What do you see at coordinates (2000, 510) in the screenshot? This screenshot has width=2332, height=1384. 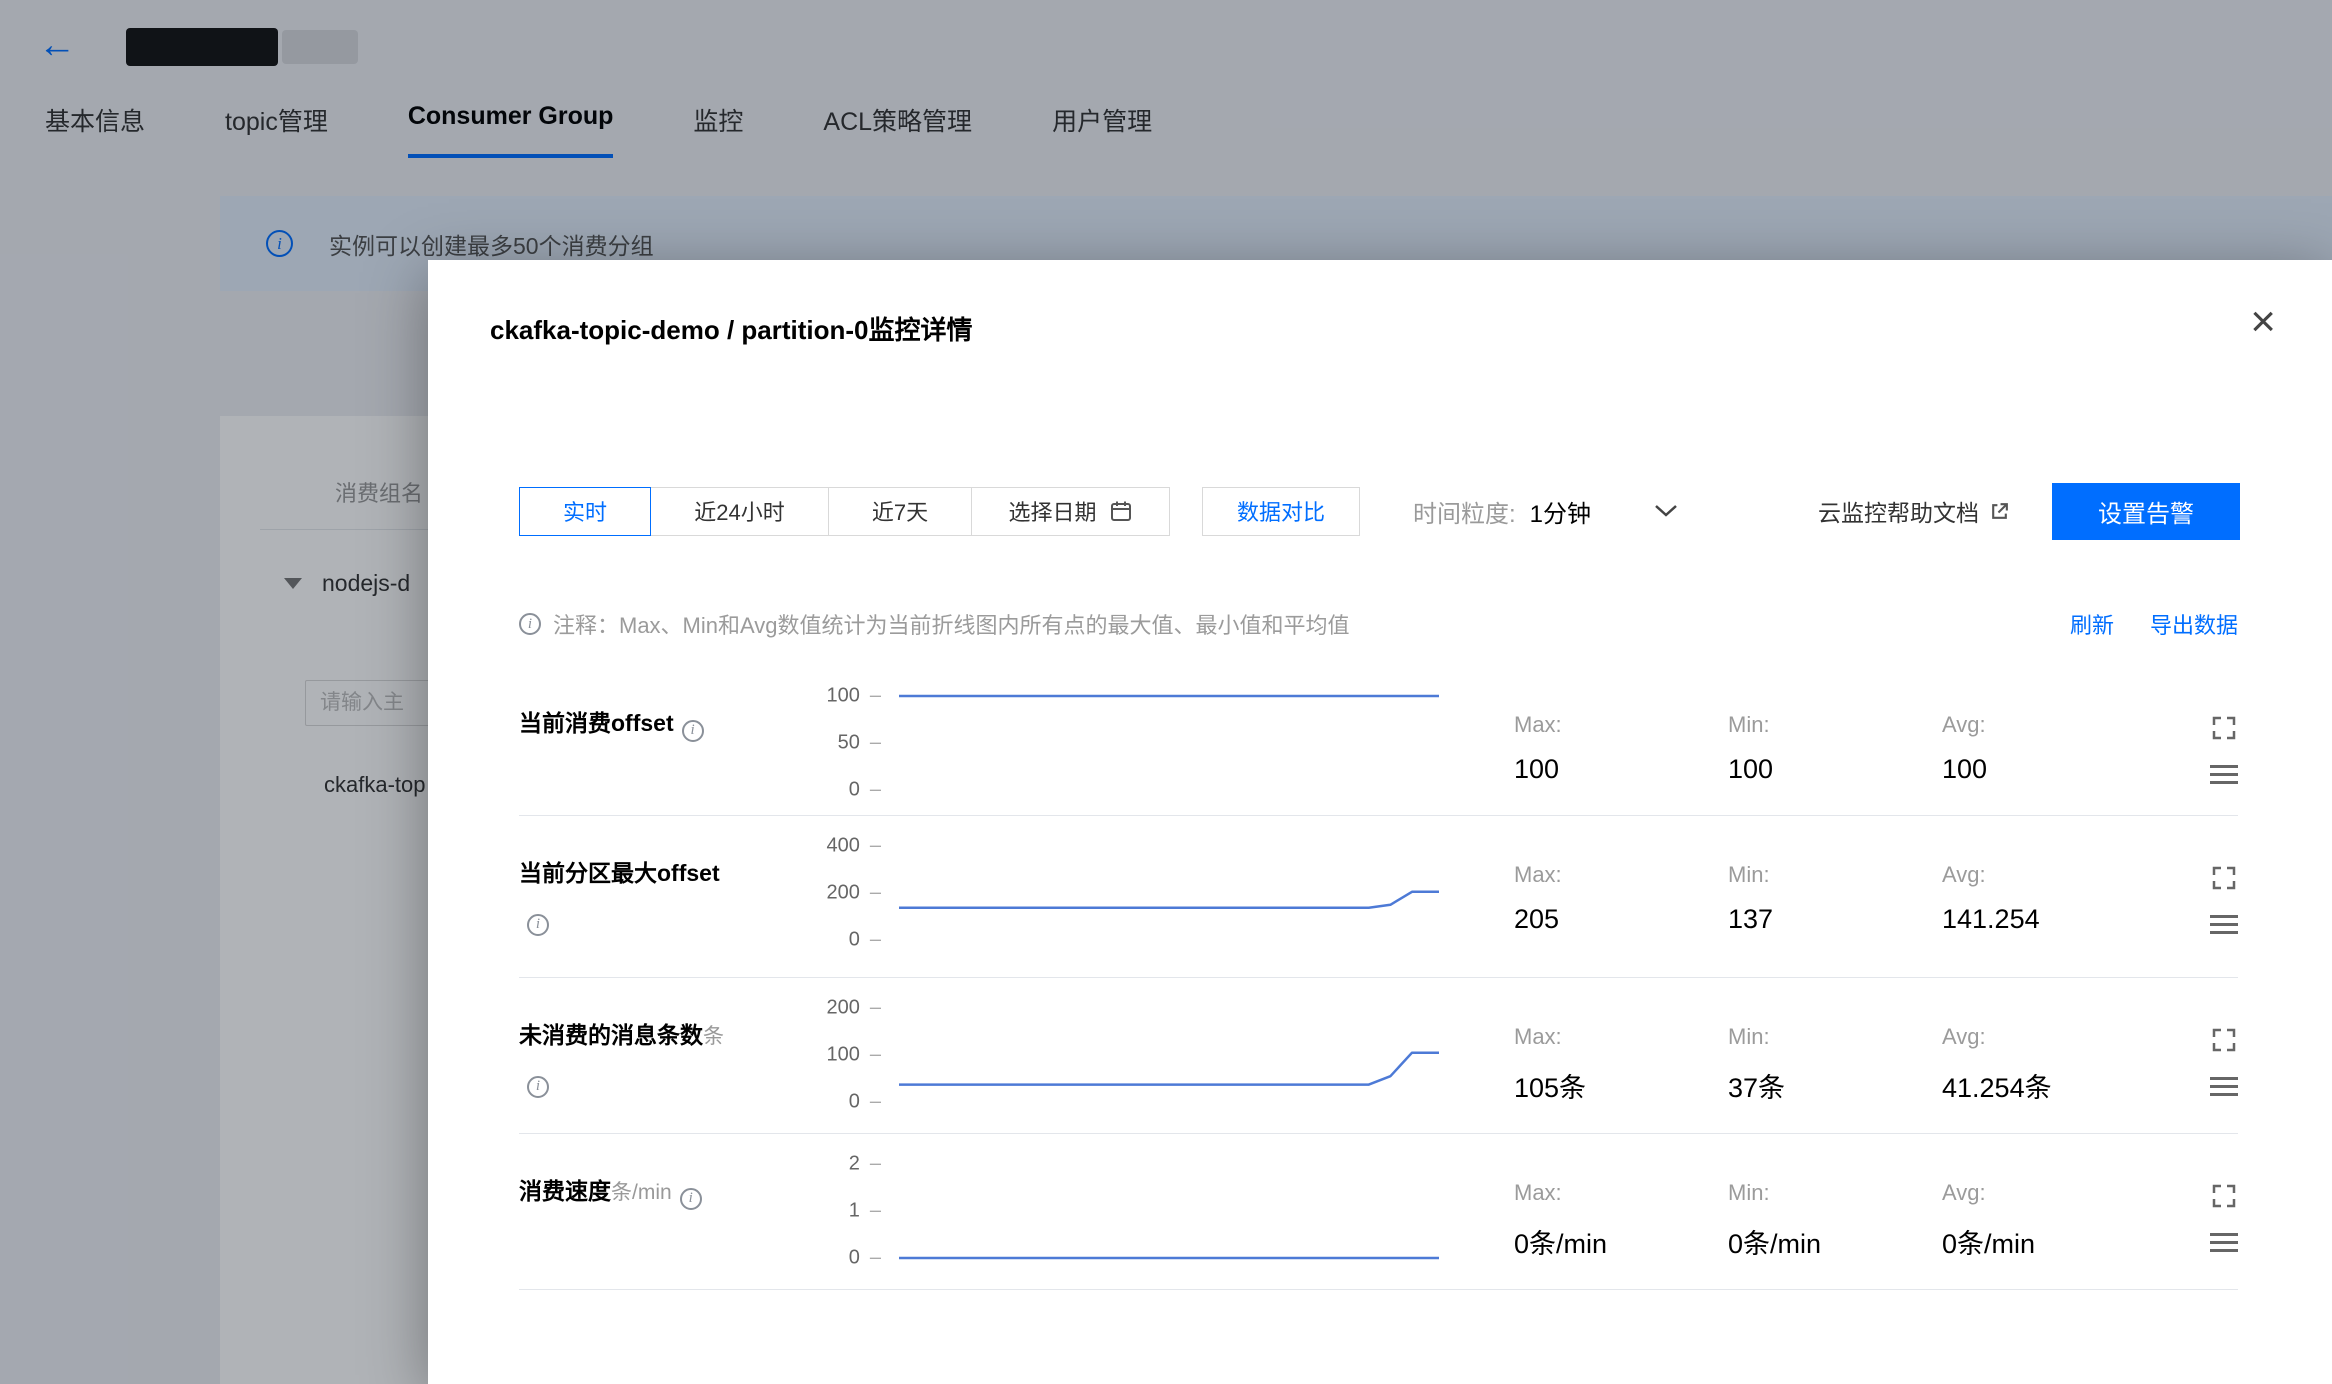 I see `external-link-icon` at bounding box center [2000, 510].